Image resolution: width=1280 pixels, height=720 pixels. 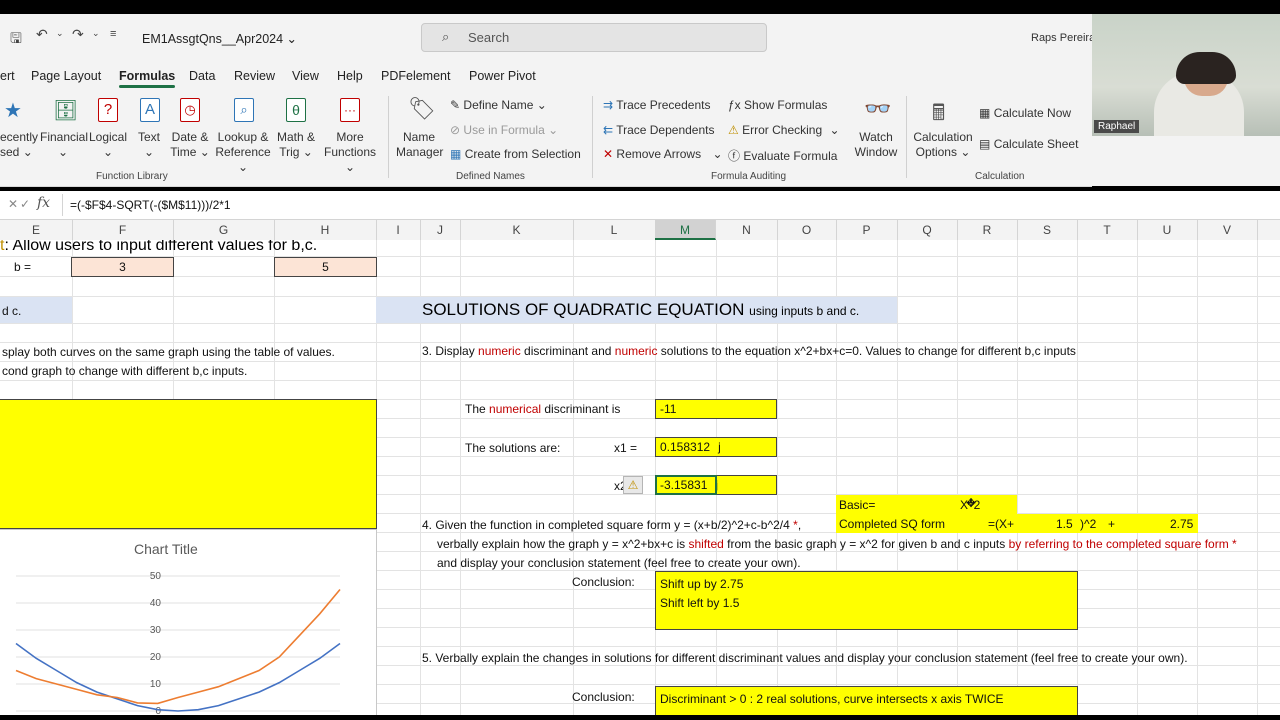 What do you see at coordinates (504, 130) in the screenshot?
I see `use-in-formula-button: ⊘ Use in Formula ⌄` at bounding box center [504, 130].